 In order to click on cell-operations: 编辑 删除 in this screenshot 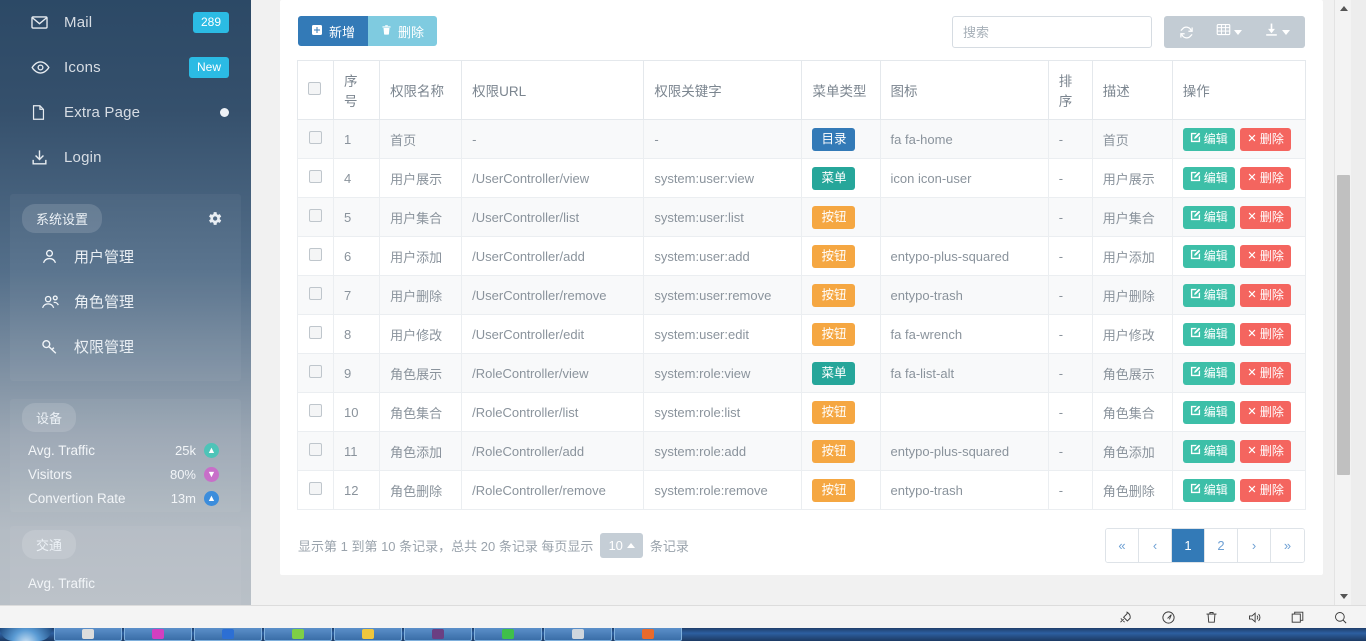, I will do `click(1239, 295)`.